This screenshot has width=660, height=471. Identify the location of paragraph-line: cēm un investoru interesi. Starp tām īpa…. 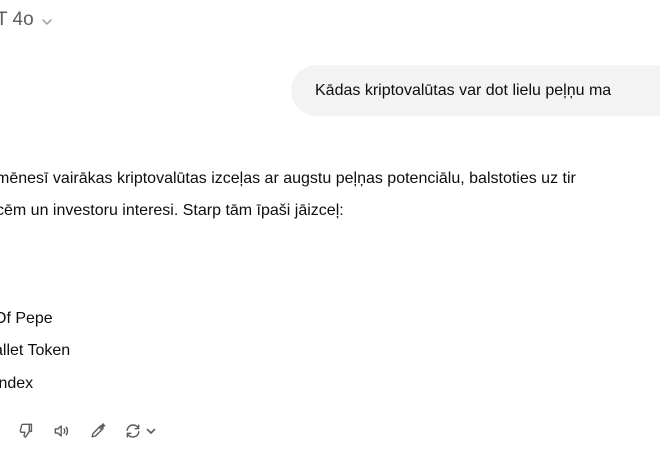
(172, 210).